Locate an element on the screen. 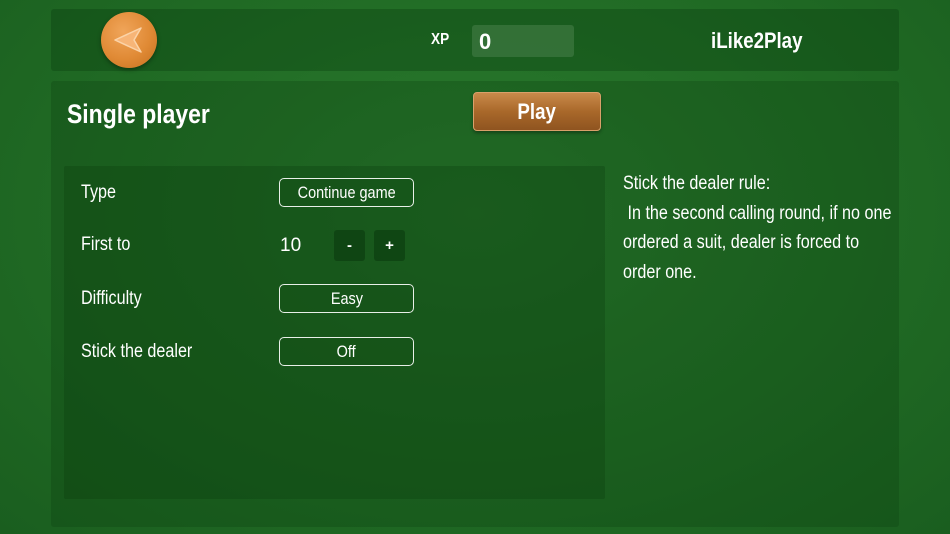  type-value: Continue game is located at coordinates (346, 192).